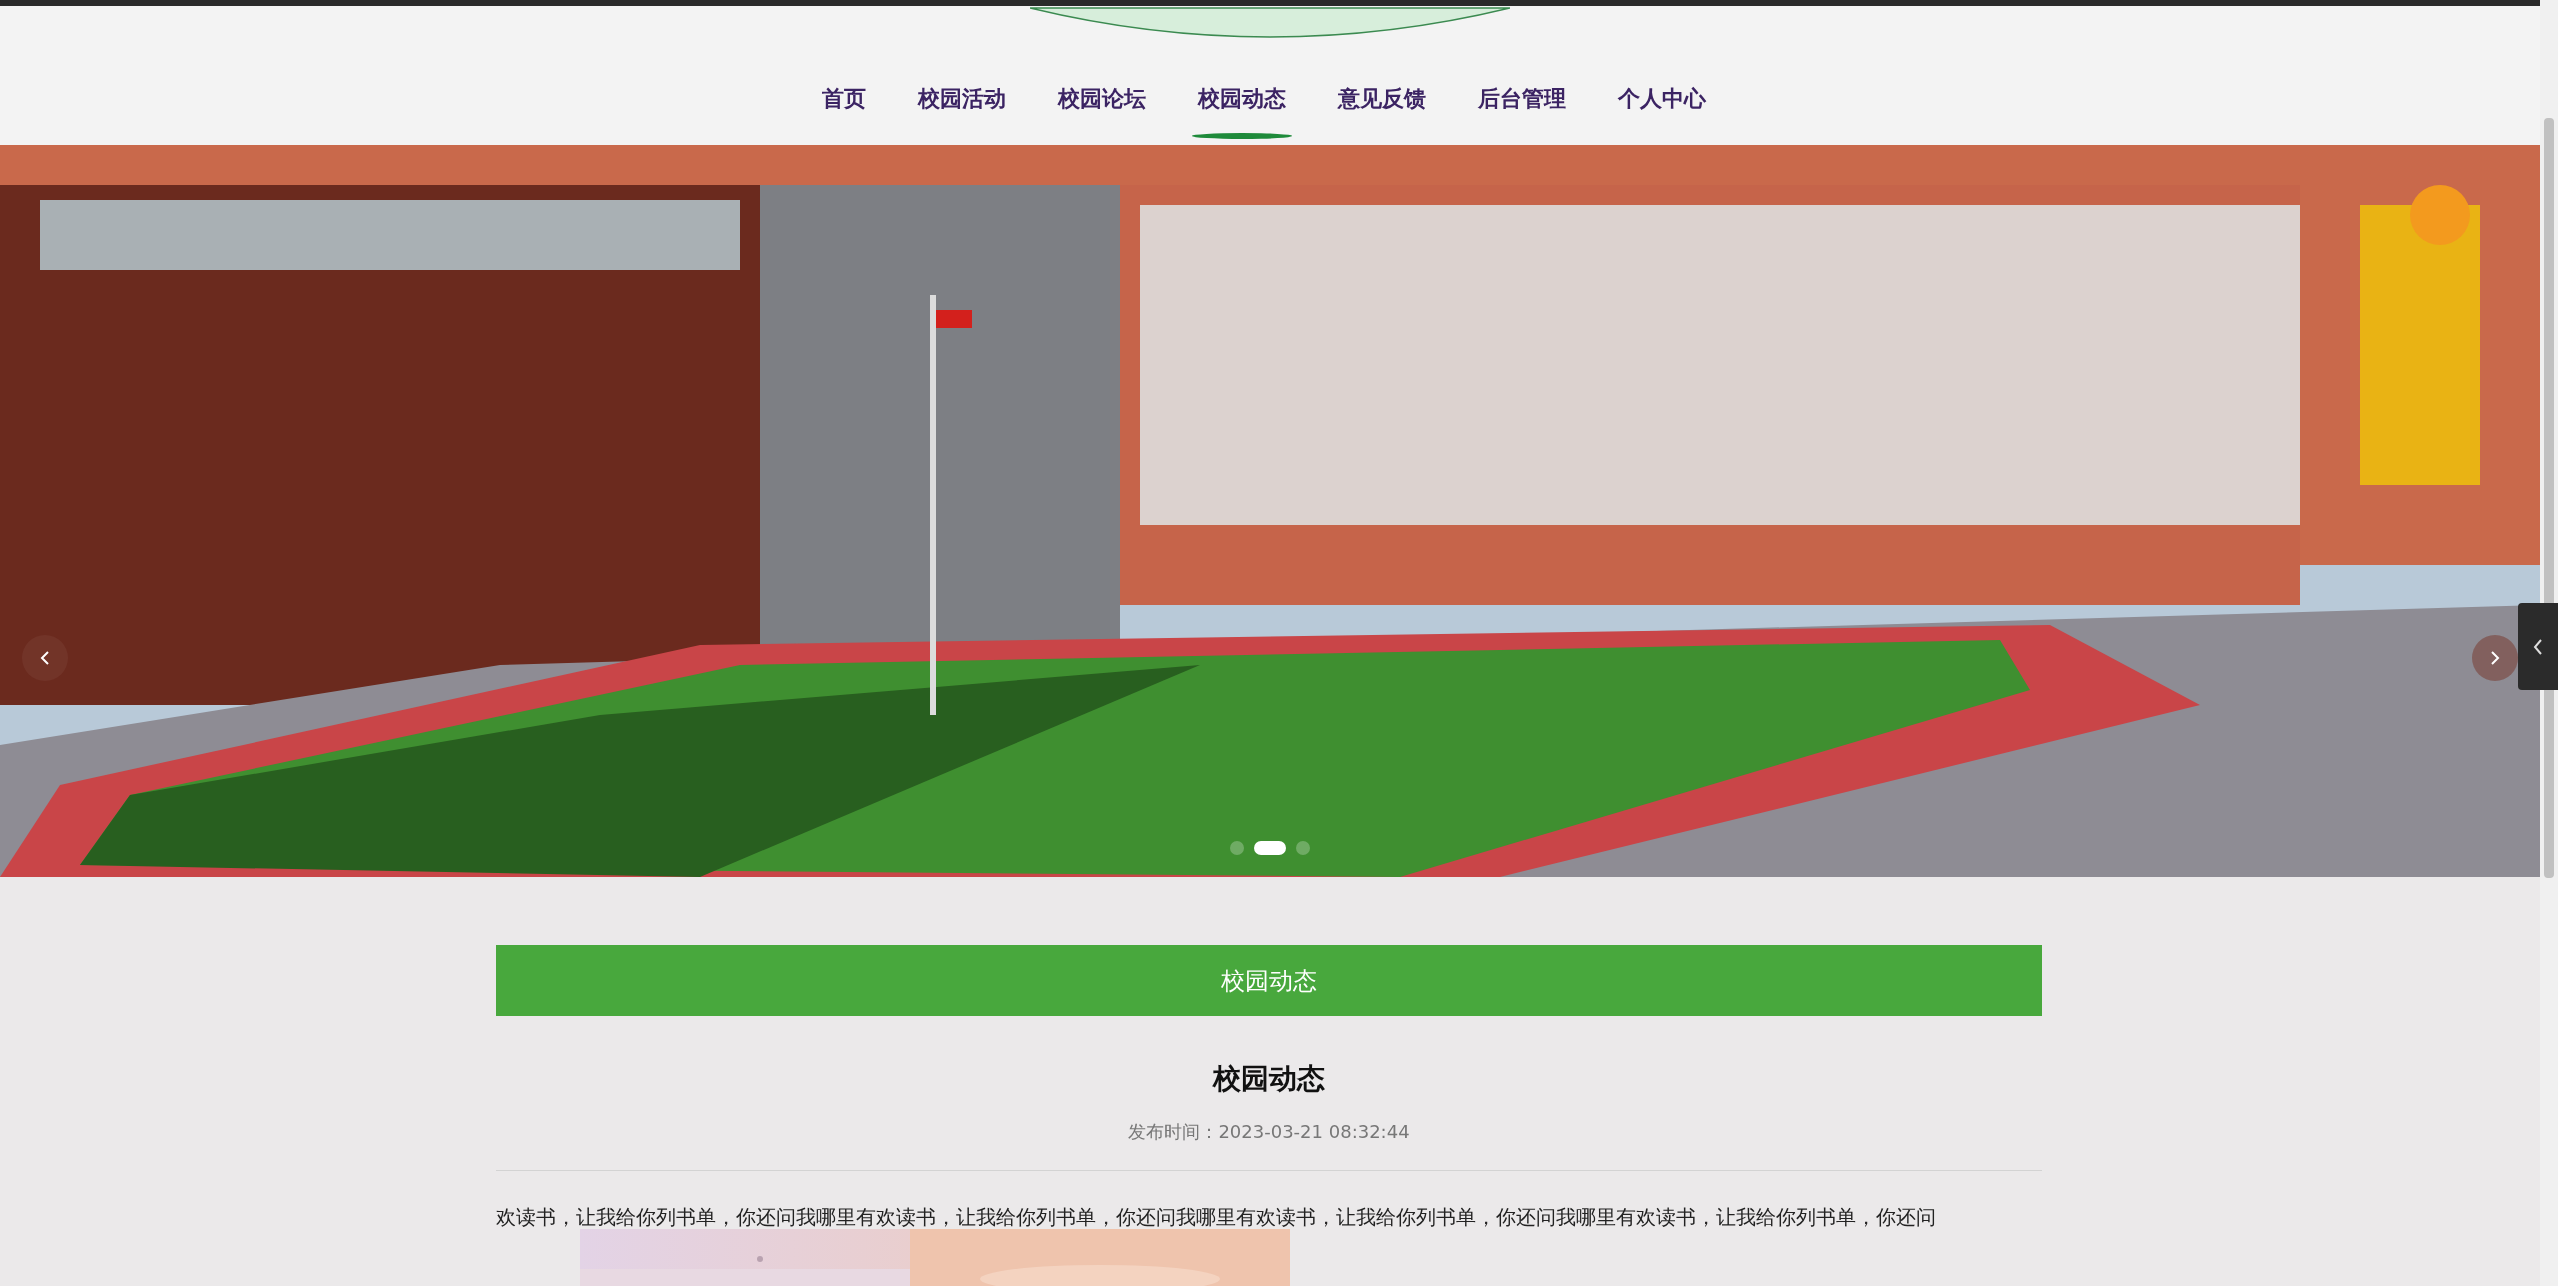 This screenshot has height=1286, width=2558. What do you see at coordinates (1269, 1079) in the screenshot?
I see `article-title: 校园动态` at bounding box center [1269, 1079].